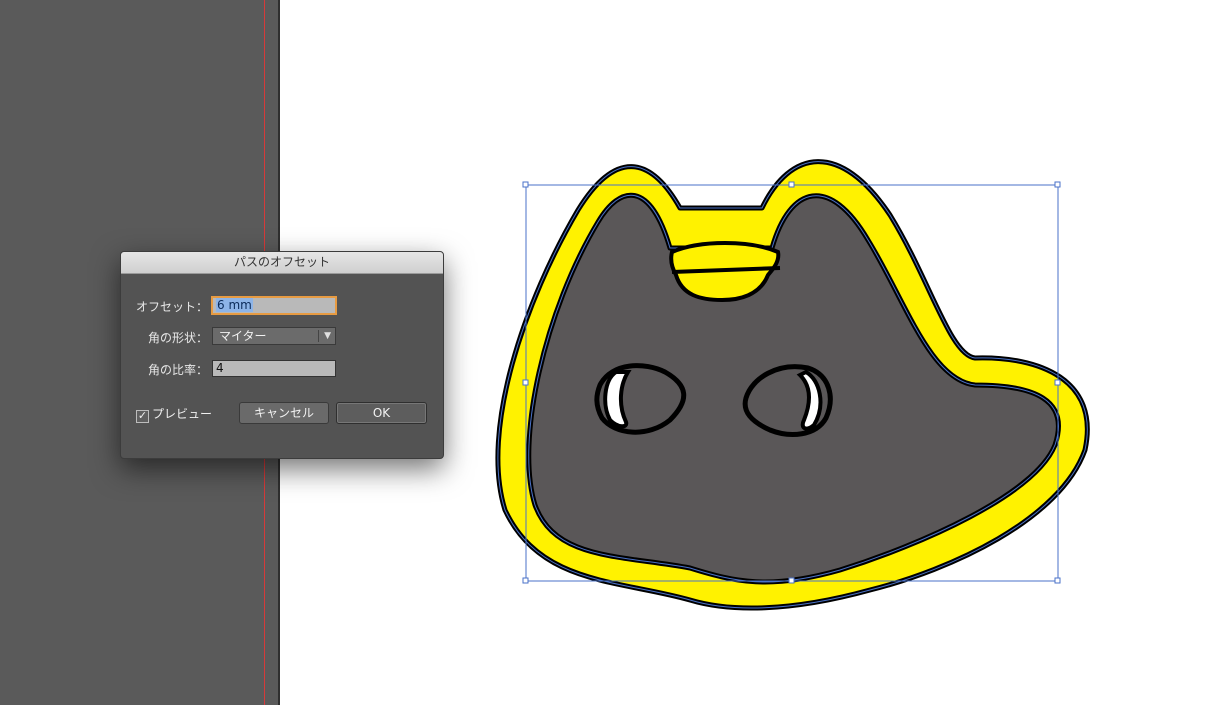 The height and width of the screenshot is (705, 1207). What do you see at coordinates (274, 305) in the screenshot?
I see `offset-input: 6 mm` at bounding box center [274, 305].